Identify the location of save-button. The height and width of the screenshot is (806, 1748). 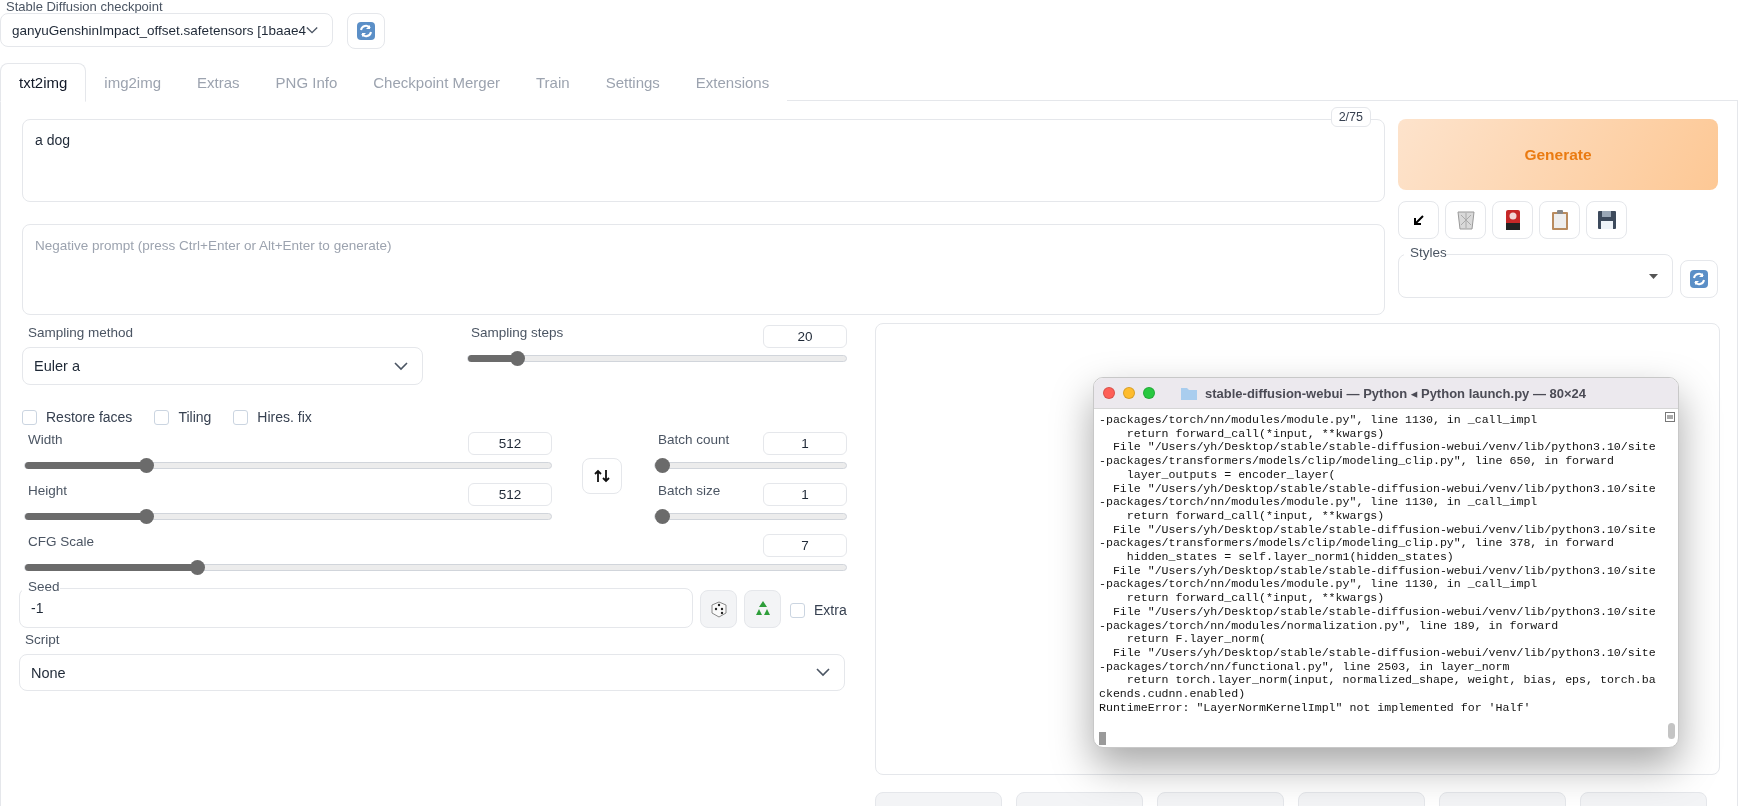
(1606, 220).